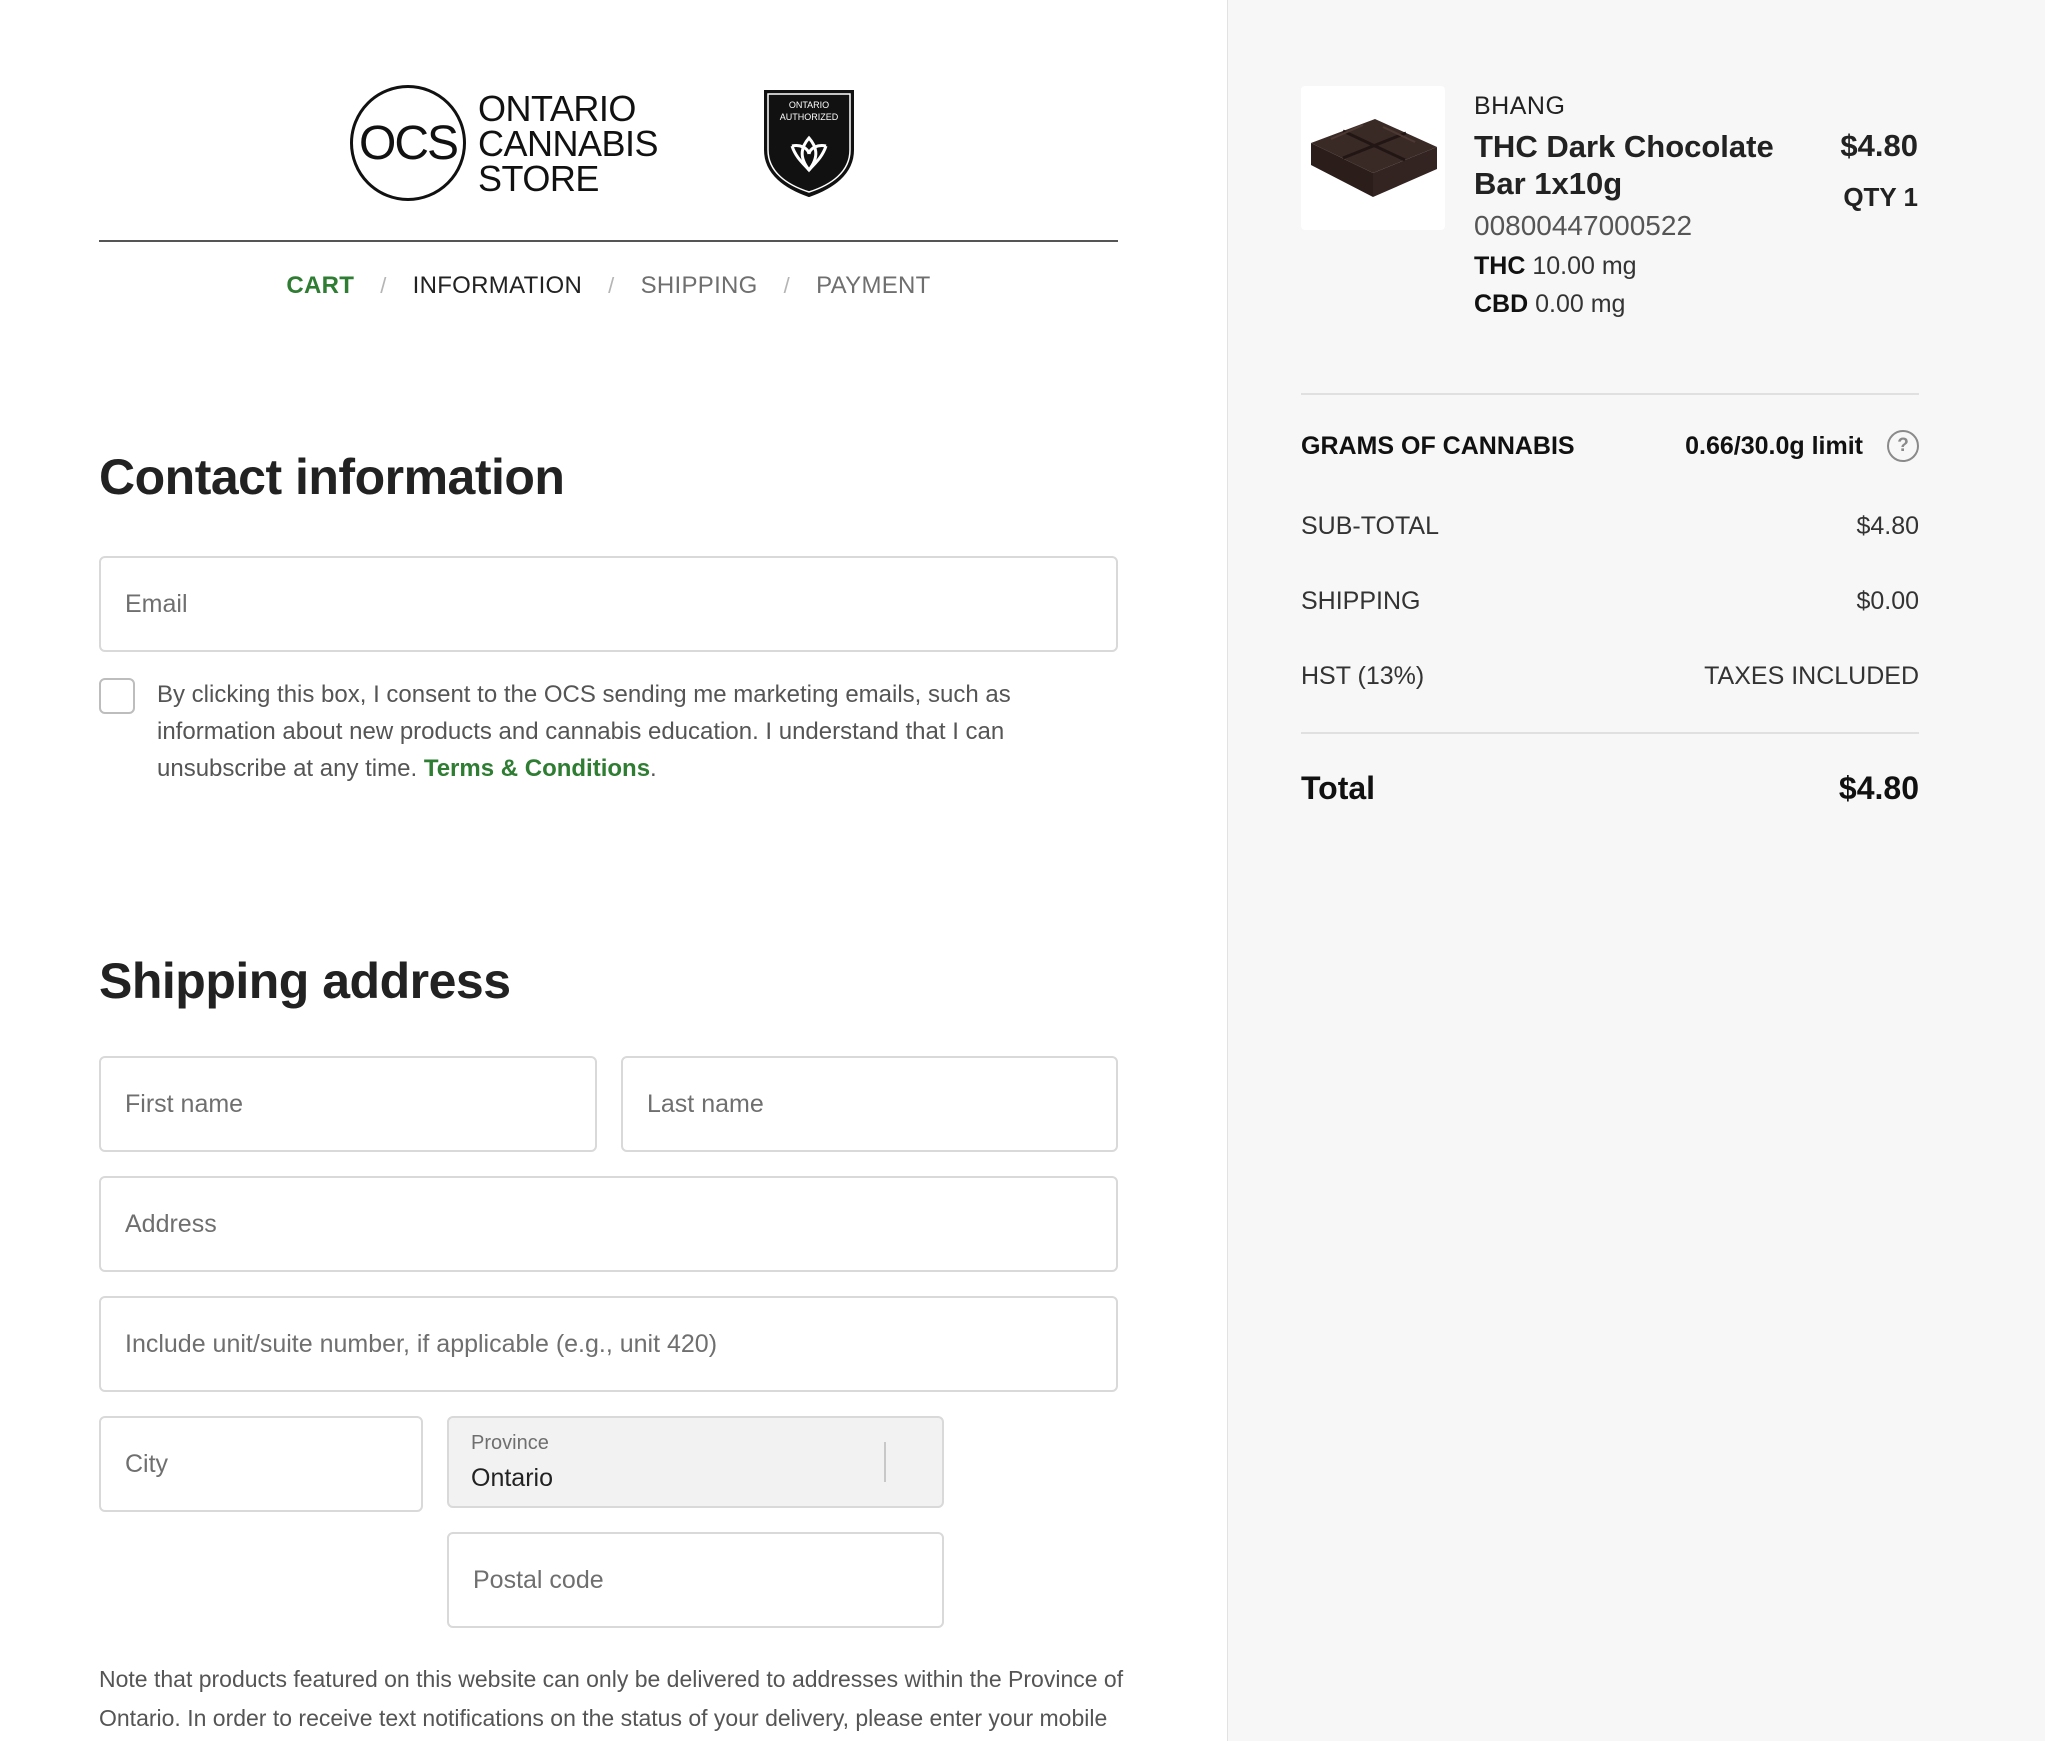 The image size is (2045, 1741). Describe the element at coordinates (510, 1443) in the screenshot. I see `province-label: Province` at that location.